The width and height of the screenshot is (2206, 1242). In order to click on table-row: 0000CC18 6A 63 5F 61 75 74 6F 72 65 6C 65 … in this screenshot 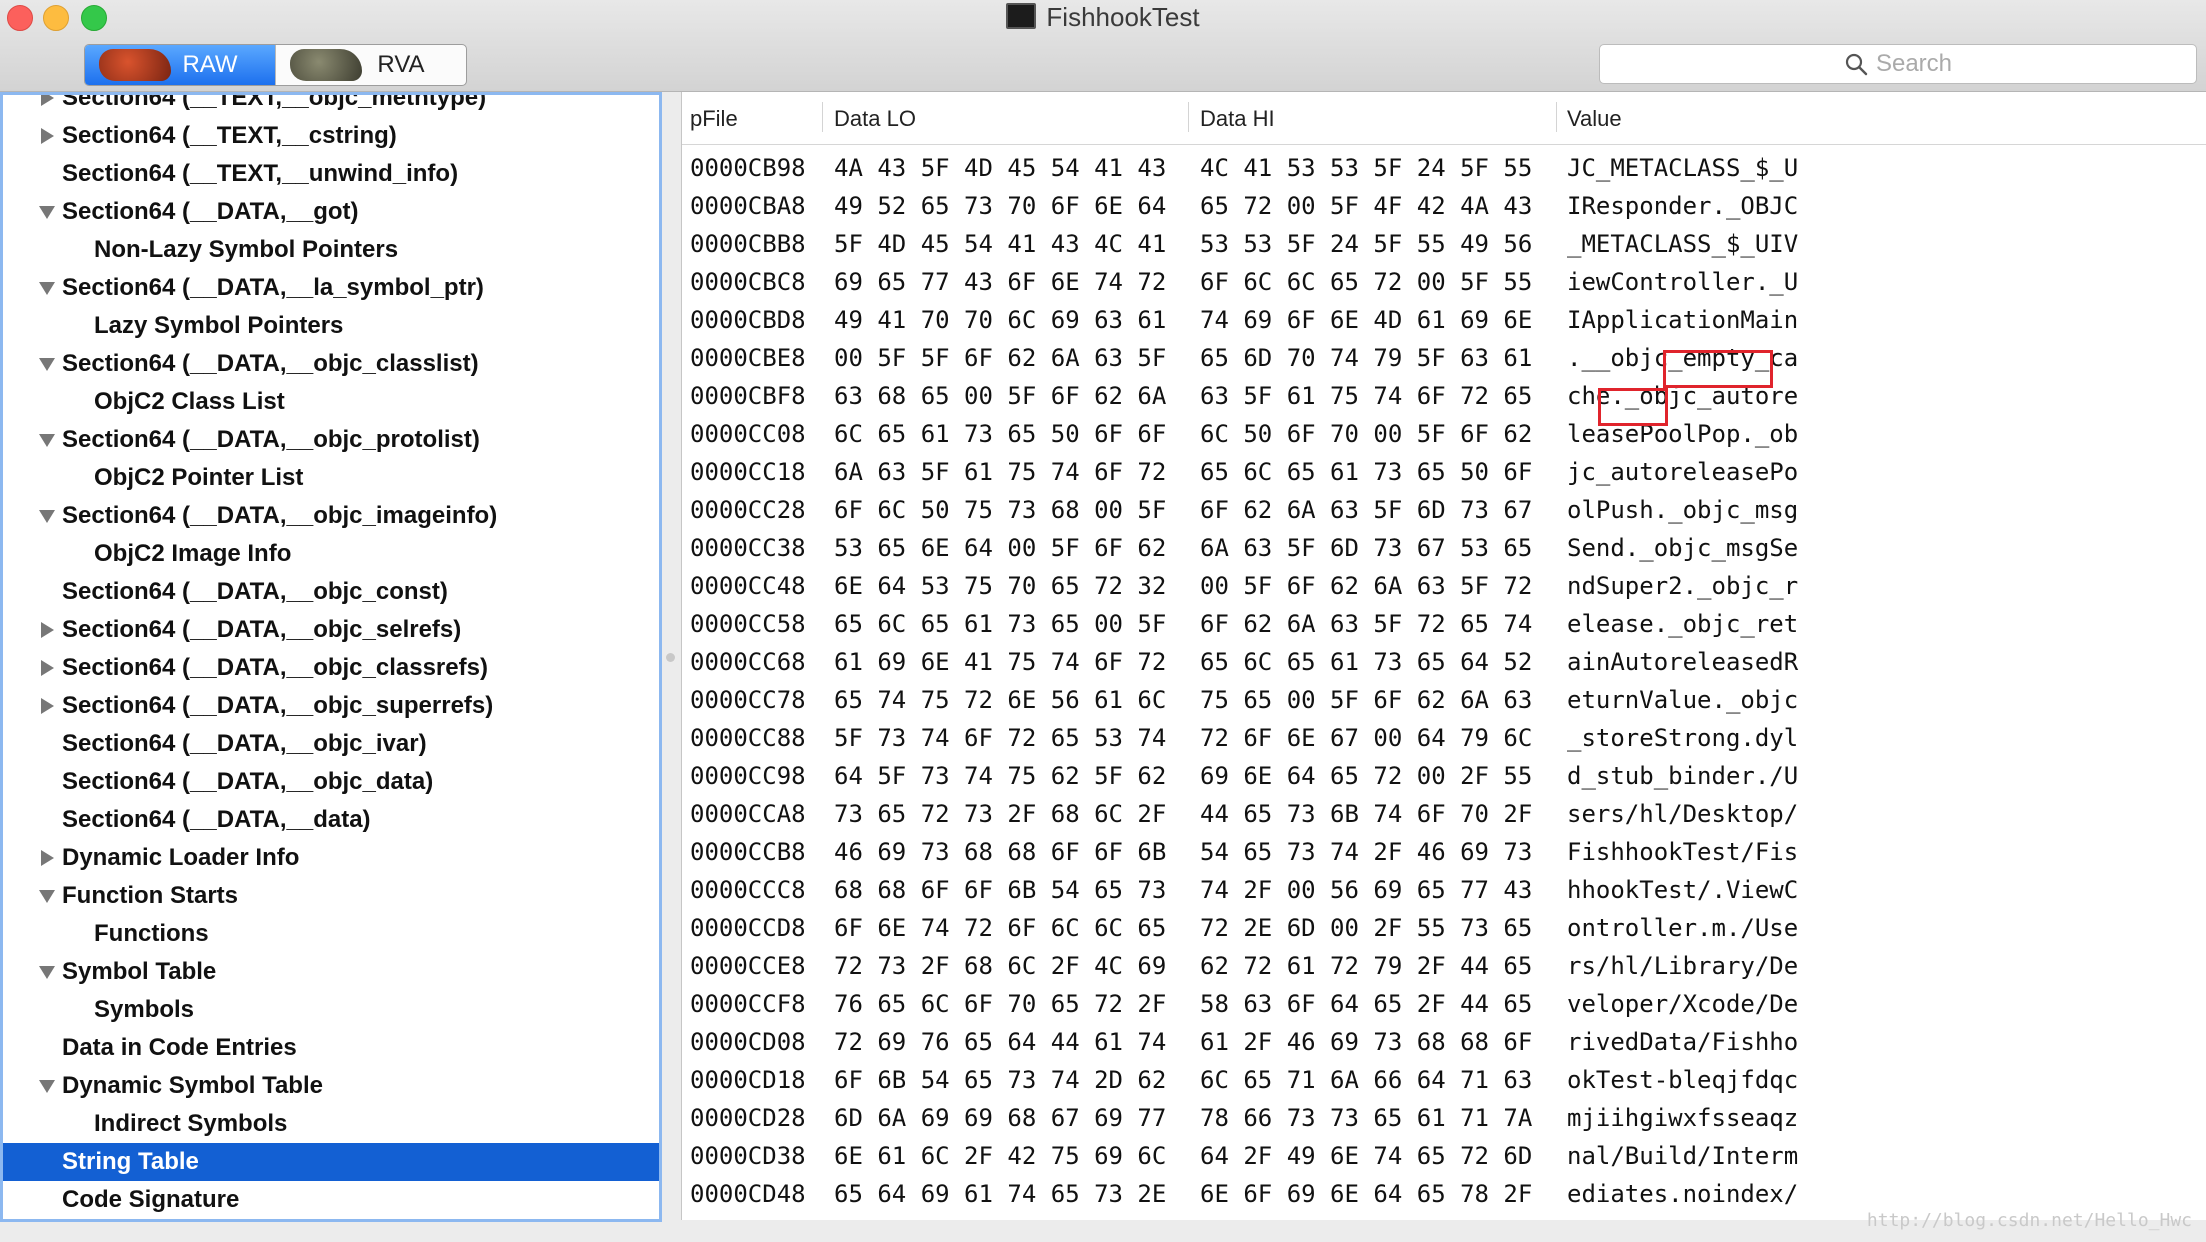, I will do `click(1444, 472)`.